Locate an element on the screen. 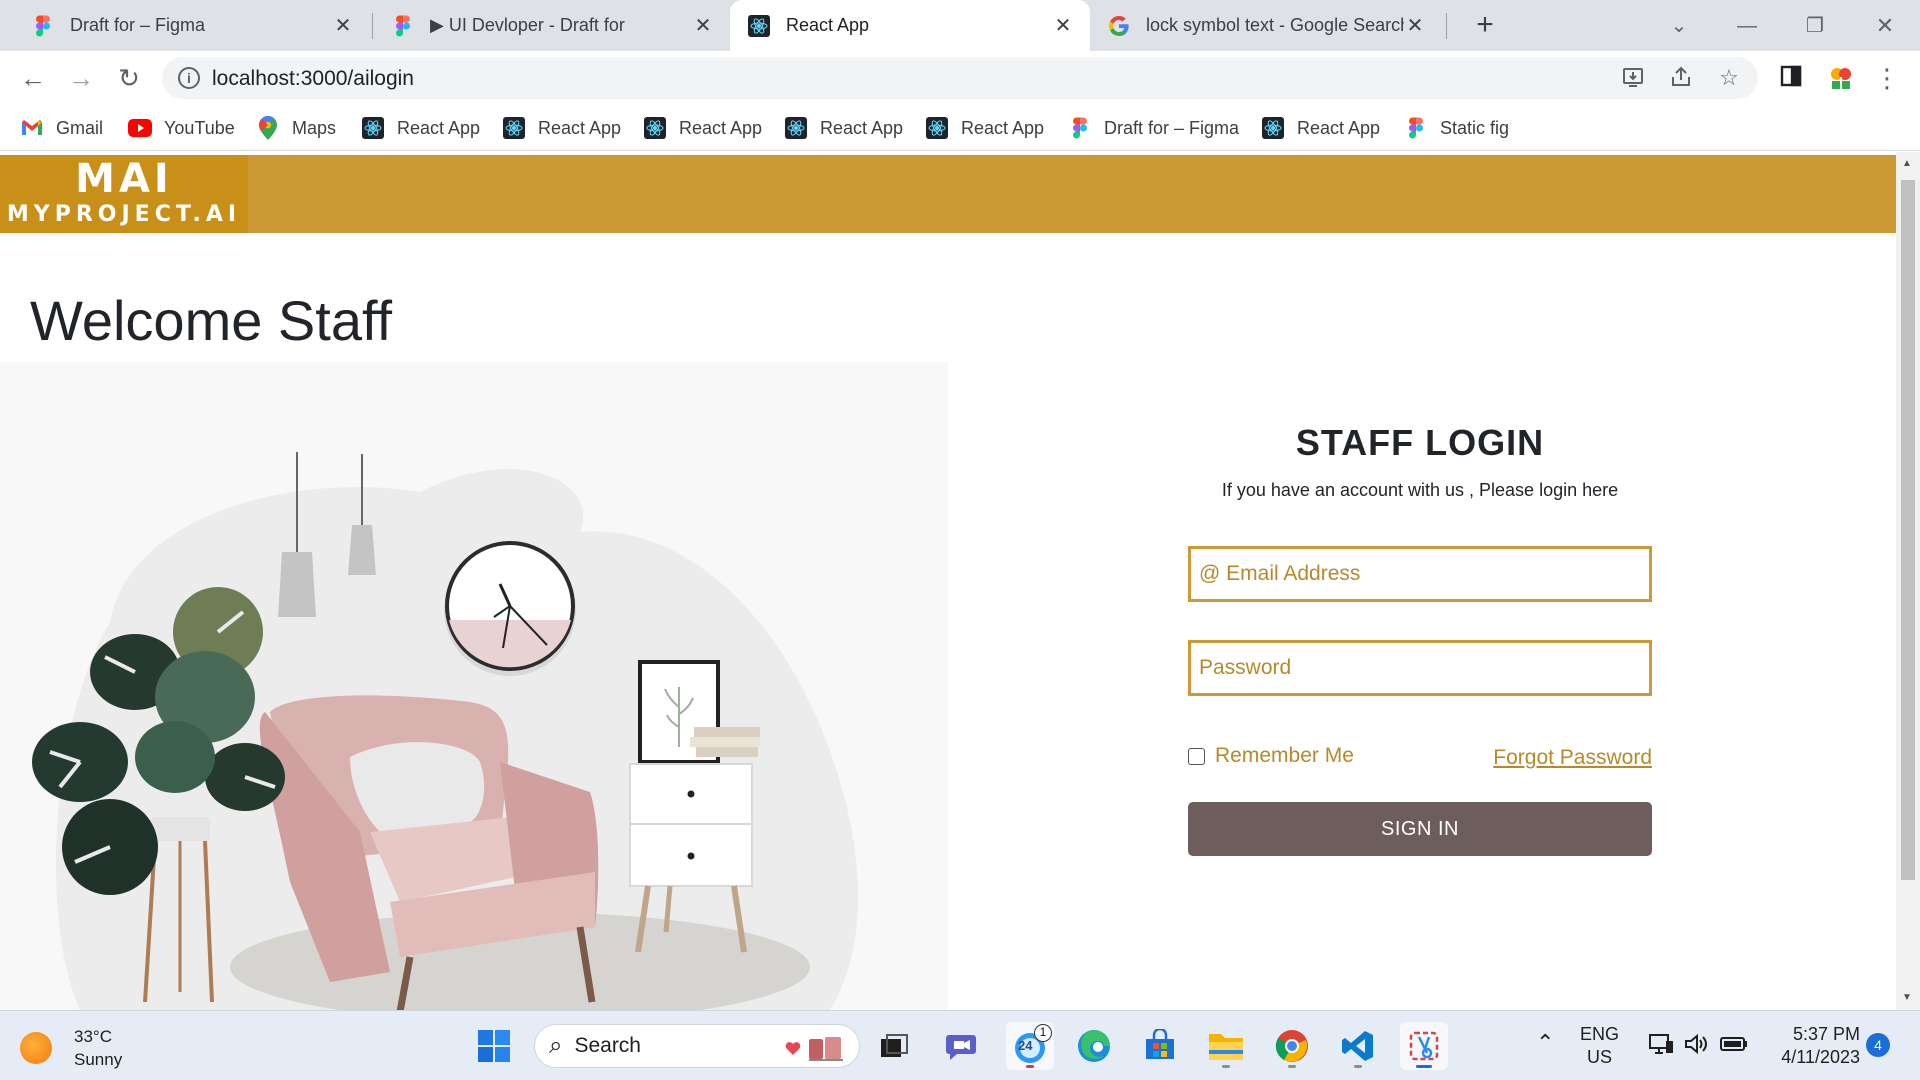 The width and height of the screenshot is (1920, 1080). forward-arrow-icon: → is located at coordinates (81, 78).